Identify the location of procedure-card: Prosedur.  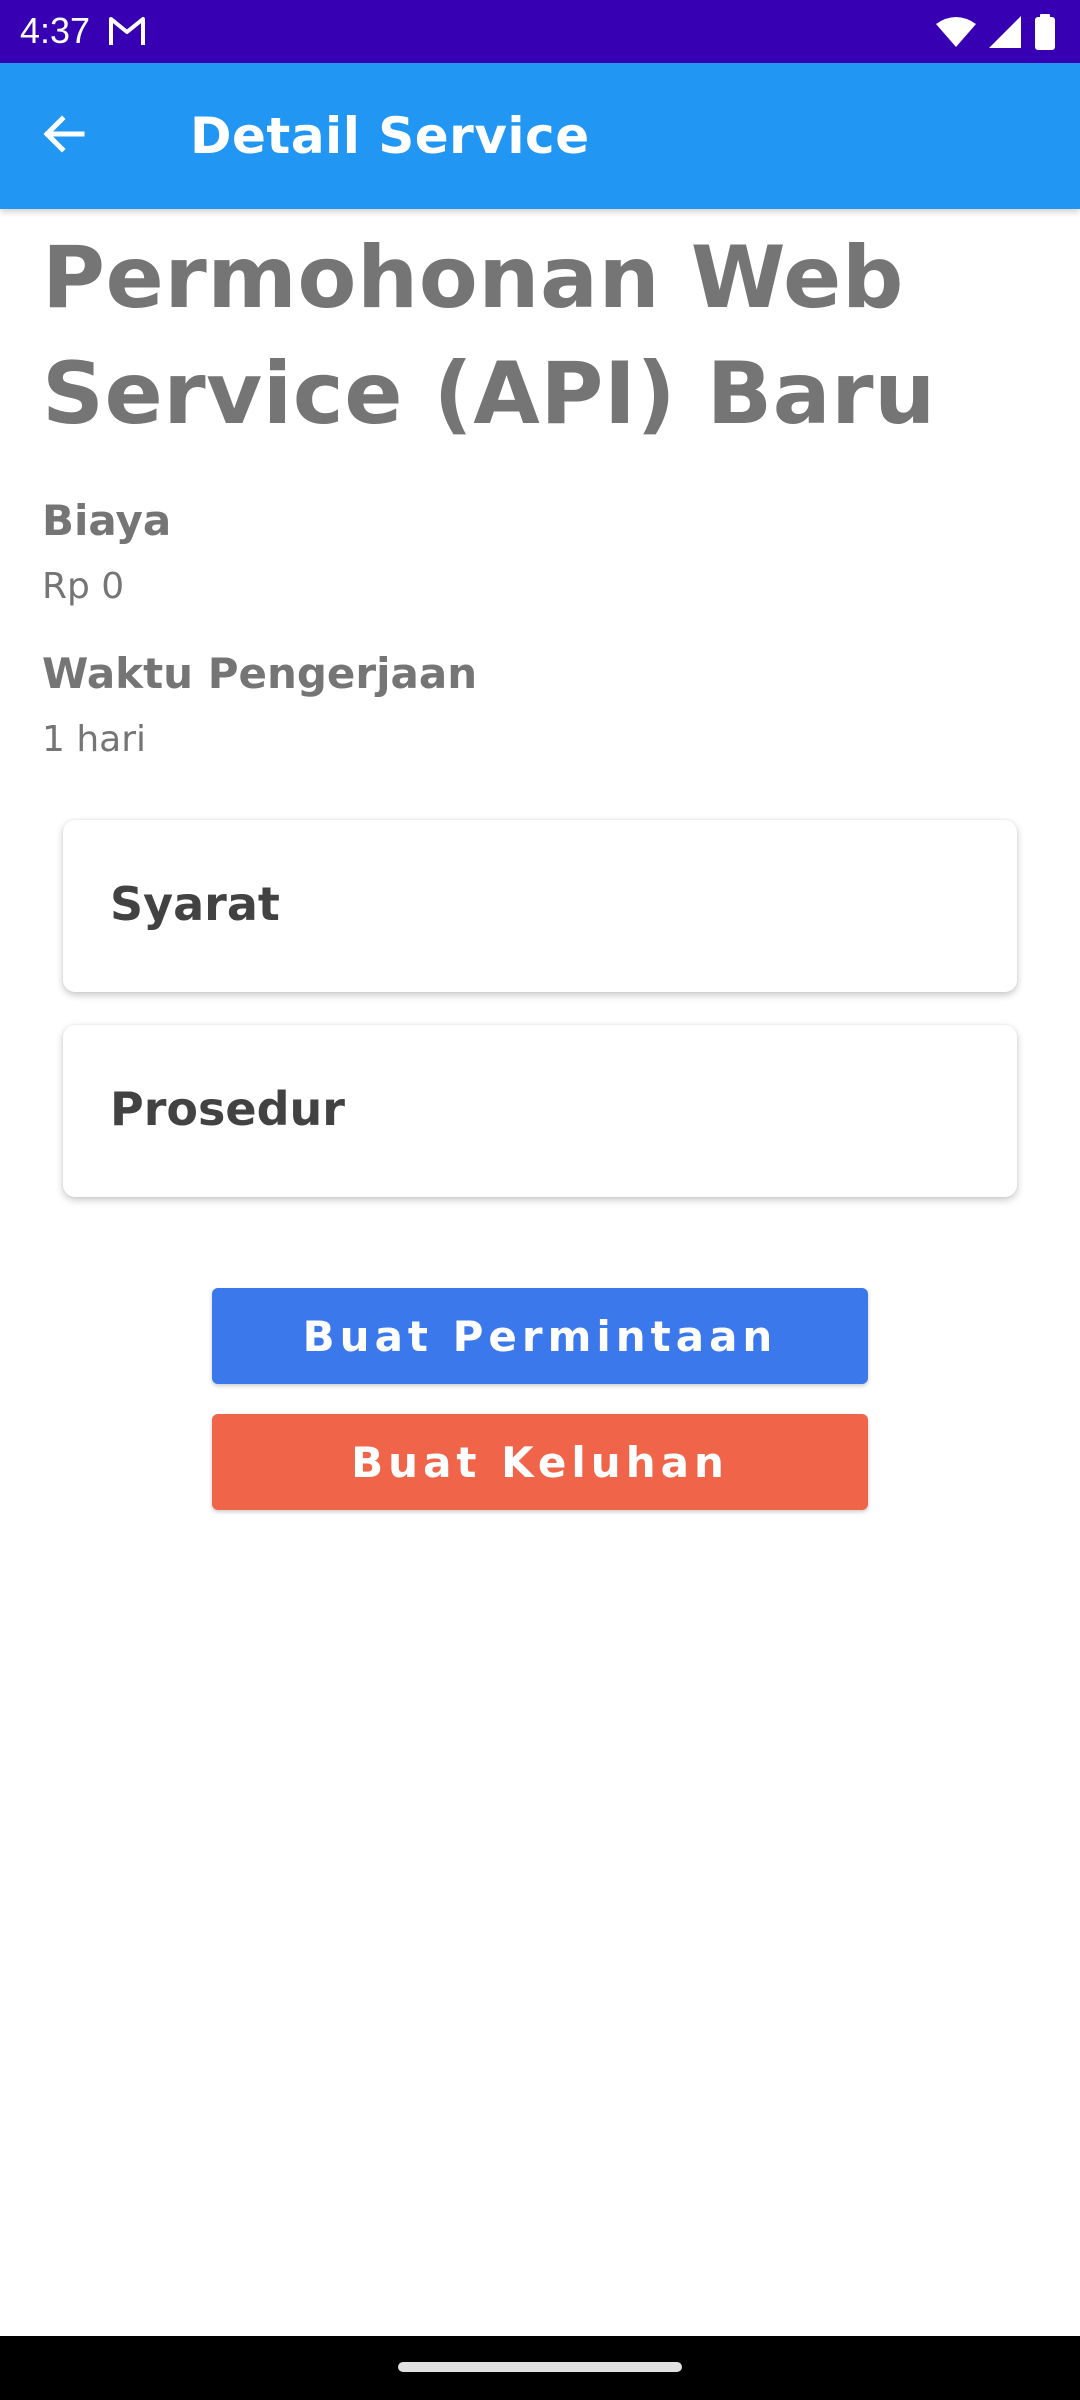
(540, 1111).